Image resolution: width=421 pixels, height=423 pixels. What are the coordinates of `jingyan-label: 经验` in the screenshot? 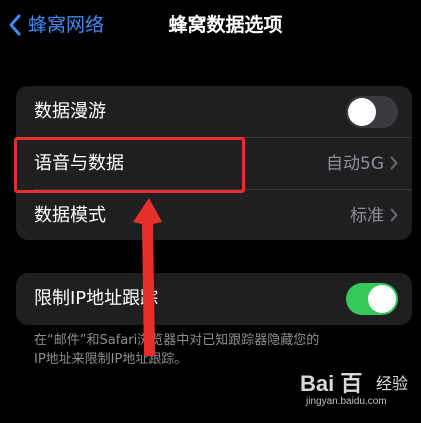 It's located at (392, 383).